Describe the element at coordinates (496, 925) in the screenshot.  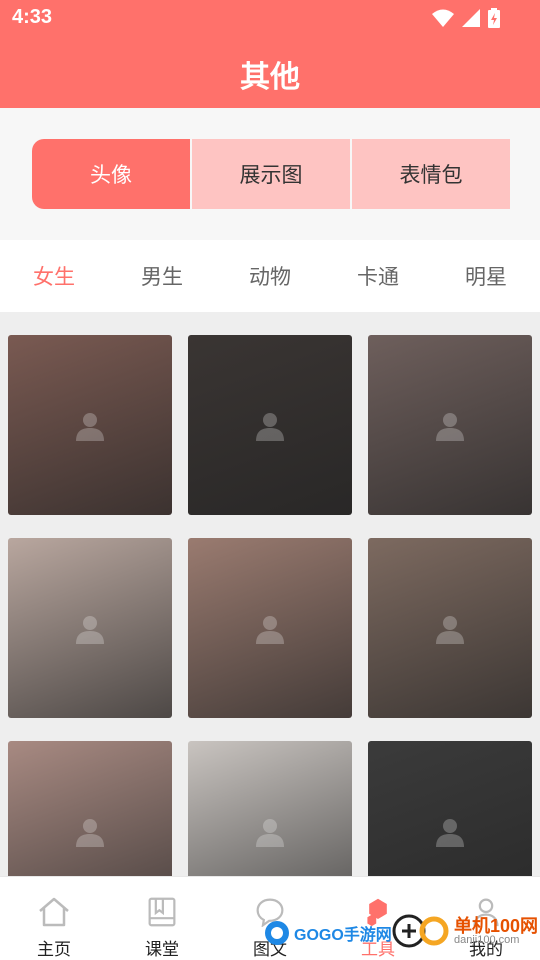
I see `watermark-danji-text: 单机100网` at that location.